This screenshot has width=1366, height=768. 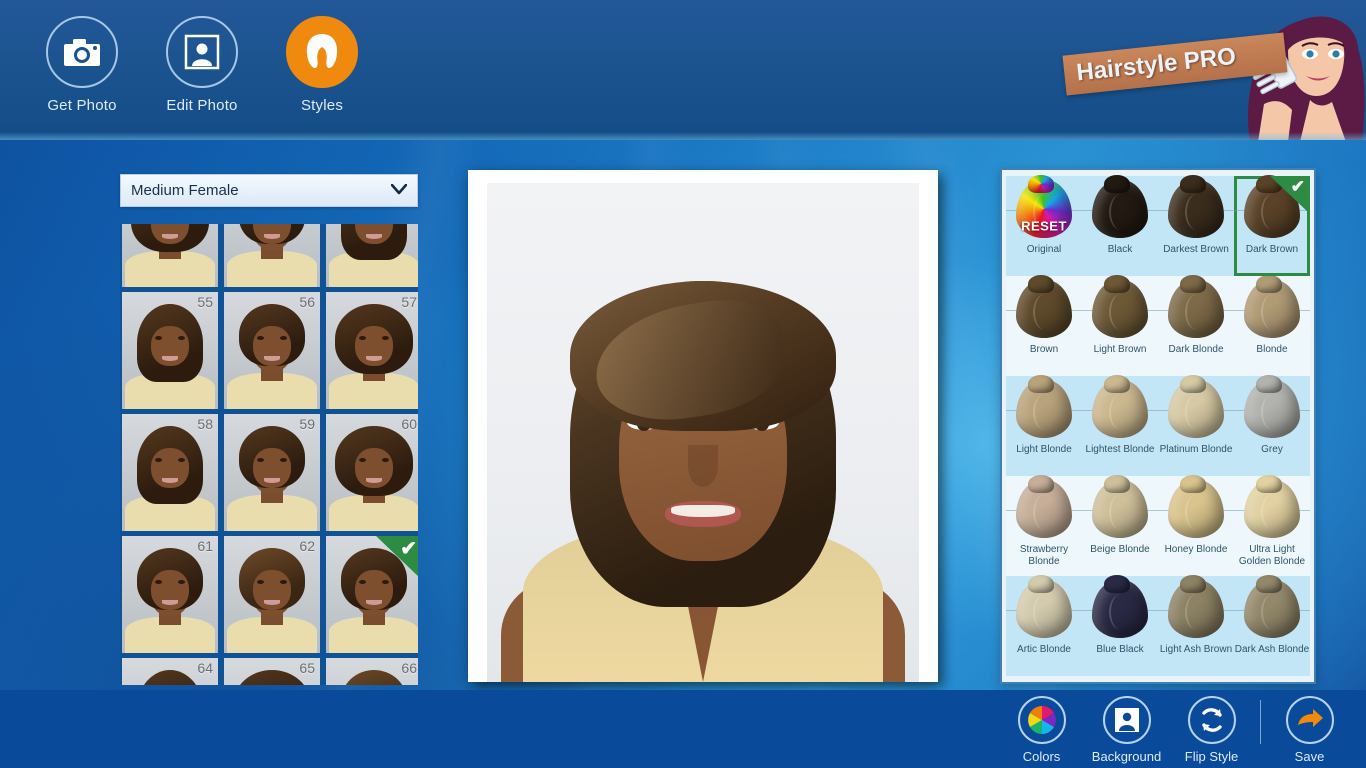 I want to click on hair-color-swatch: Artic Blonde, so click(x=1044, y=625).